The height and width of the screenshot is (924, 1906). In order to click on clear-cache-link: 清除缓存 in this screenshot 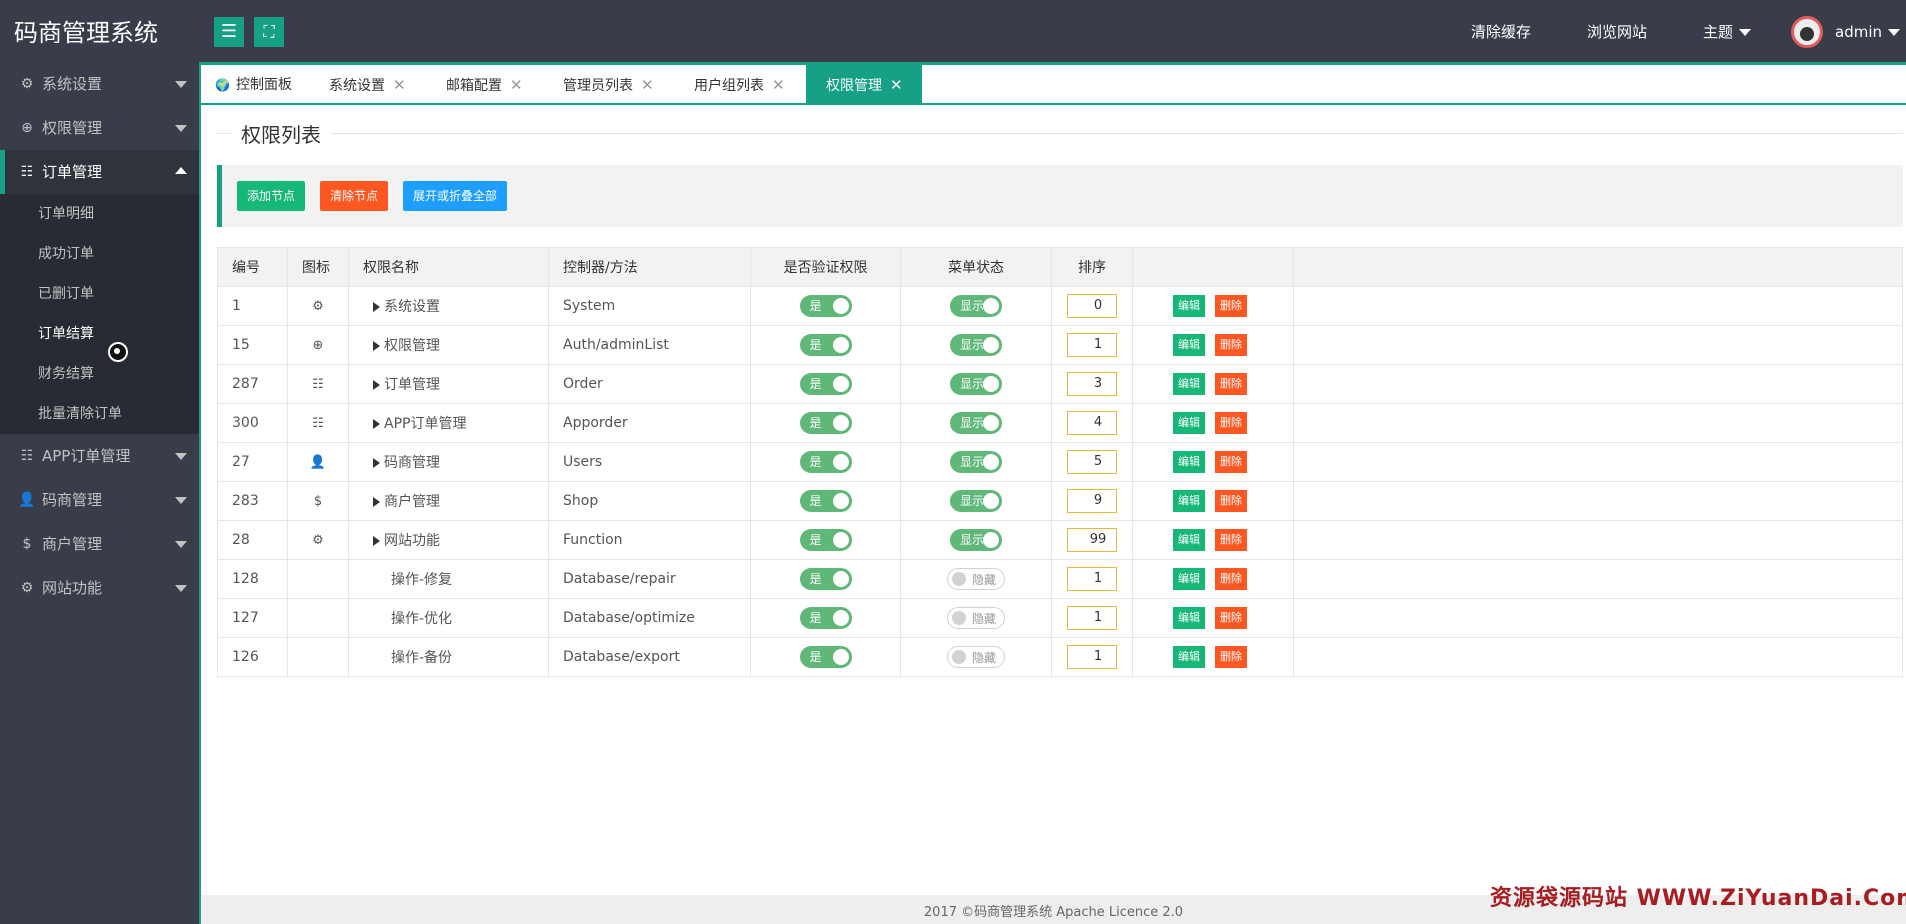, I will do `click(1501, 31)`.